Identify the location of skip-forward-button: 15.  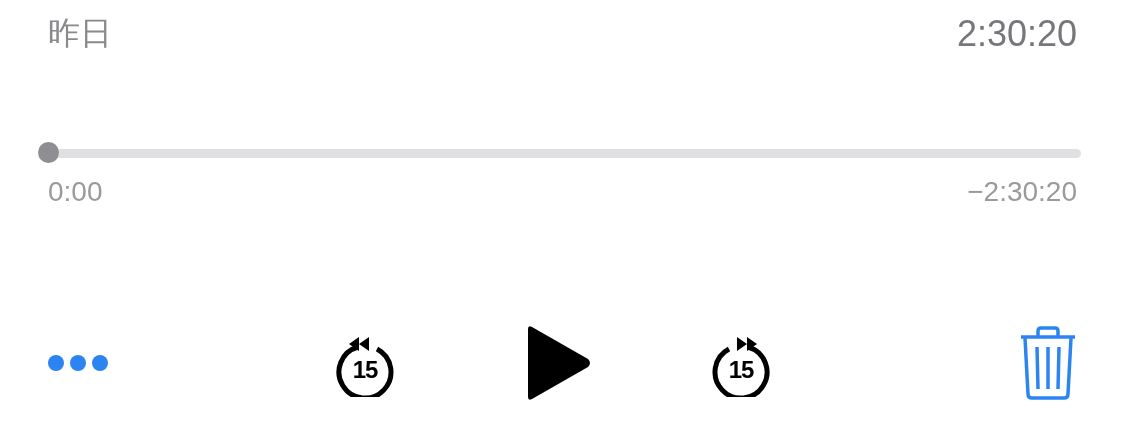
(741, 363).